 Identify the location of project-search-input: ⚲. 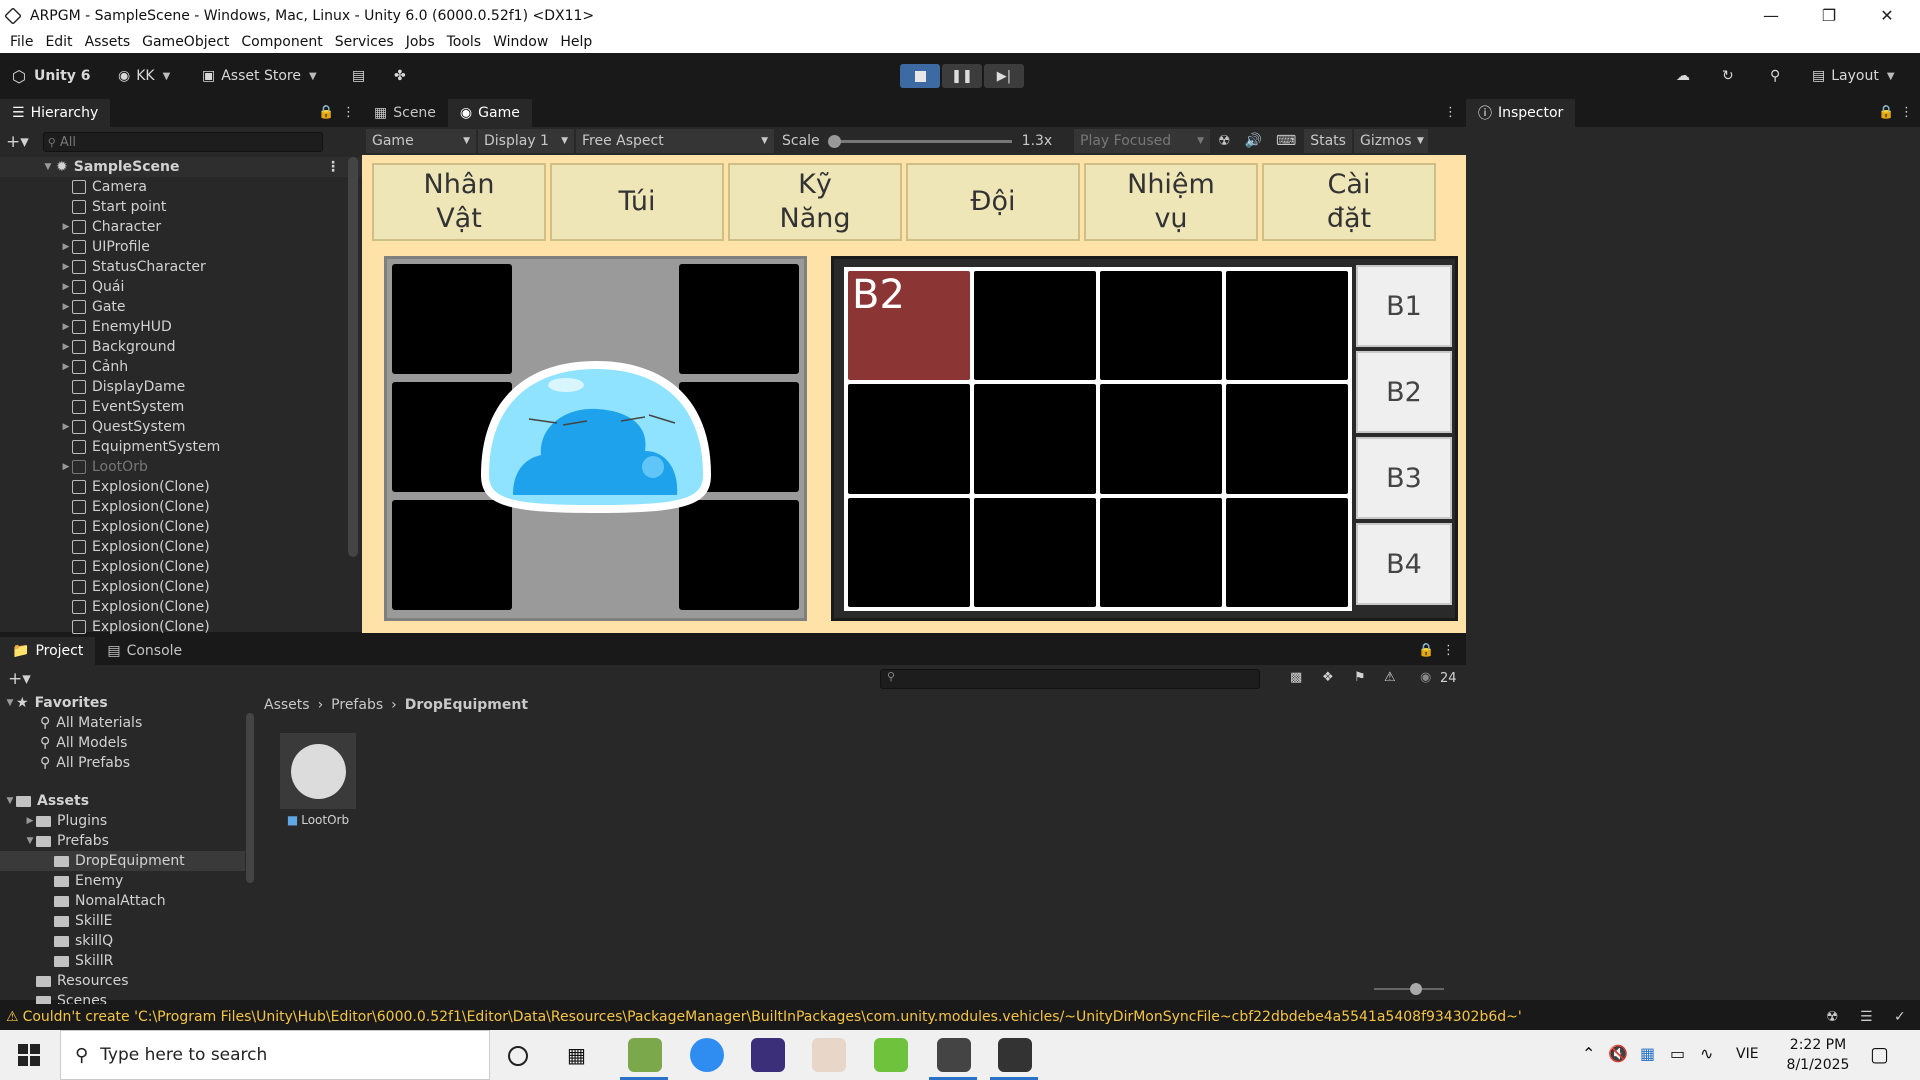
(1070, 679).